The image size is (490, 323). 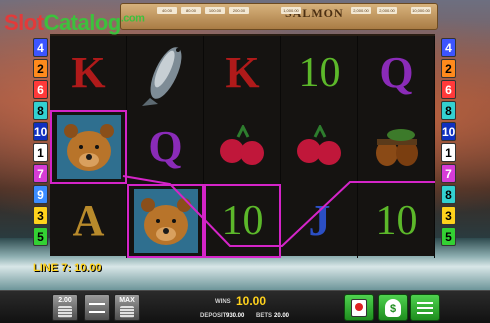 I want to click on prize-value: 10,000.00, so click(x=421, y=10).